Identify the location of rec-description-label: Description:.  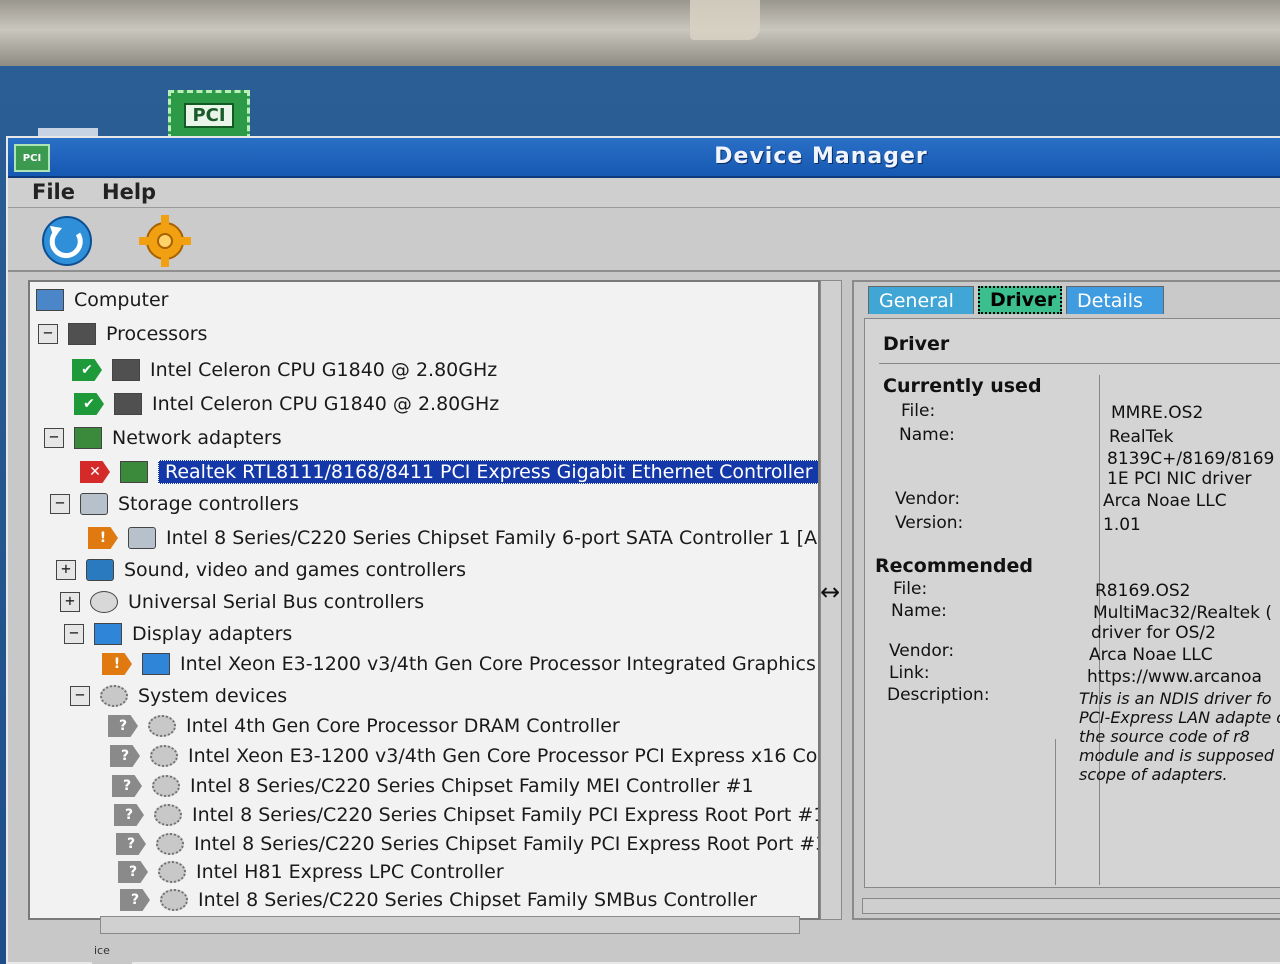
(938, 695).